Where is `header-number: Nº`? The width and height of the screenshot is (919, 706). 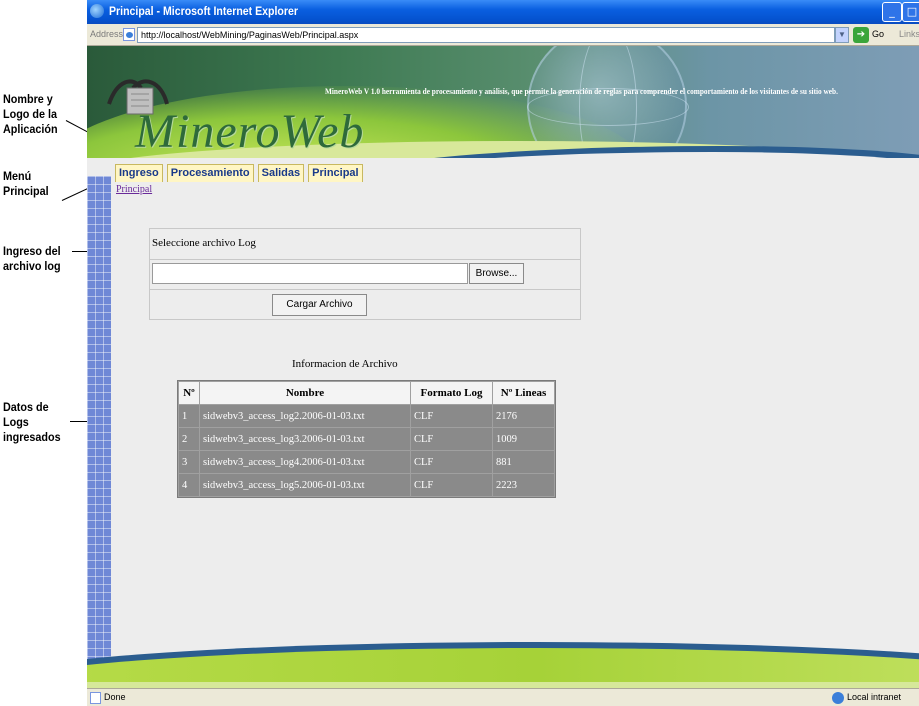 header-number: Nº is located at coordinates (189, 393).